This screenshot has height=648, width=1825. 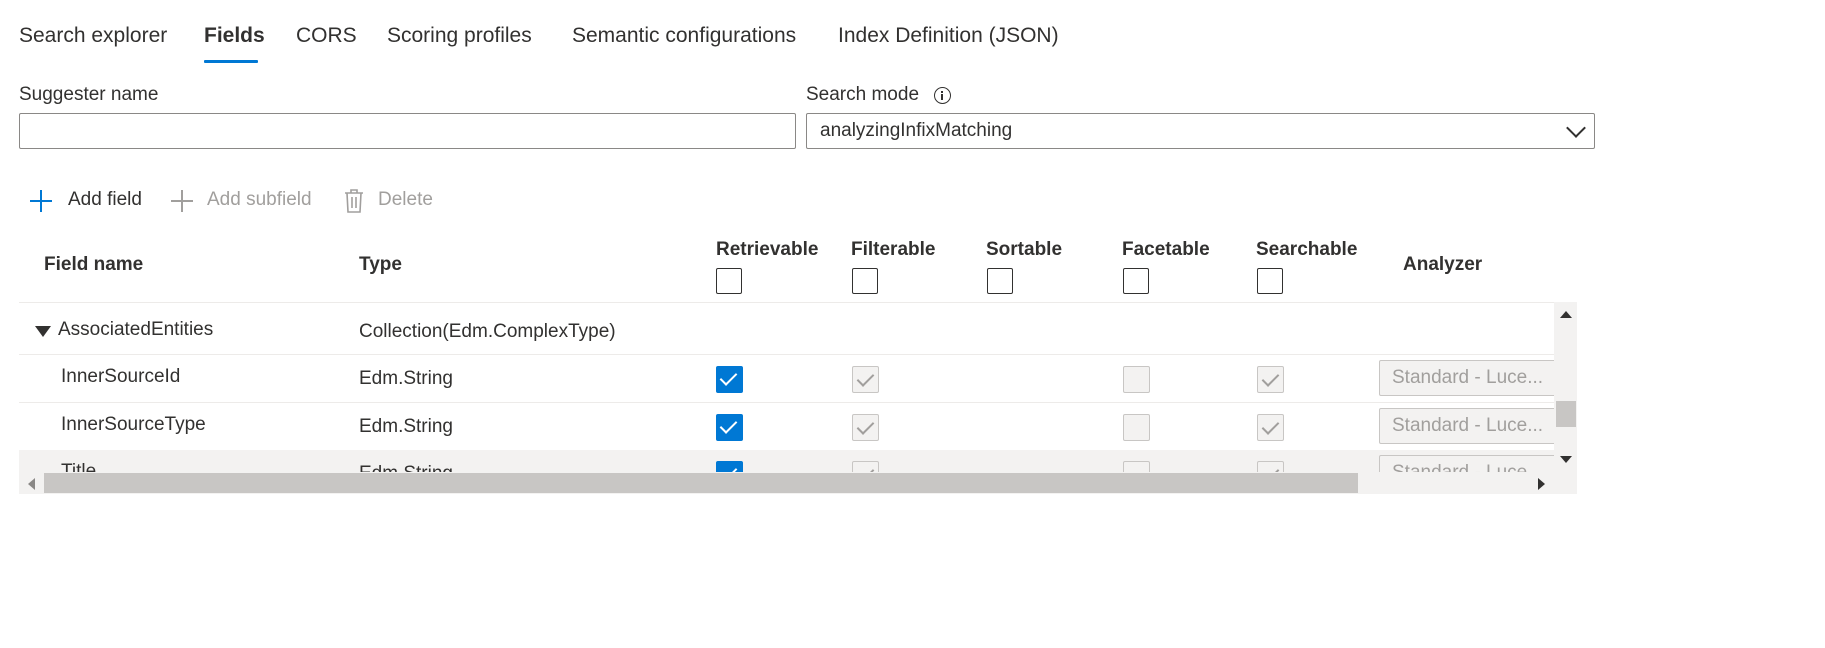 What do you see at coordinates (1307, 249) in the screenshot?
I see `column-header-searchable: Searchable` at bounding box center [1307, 249].